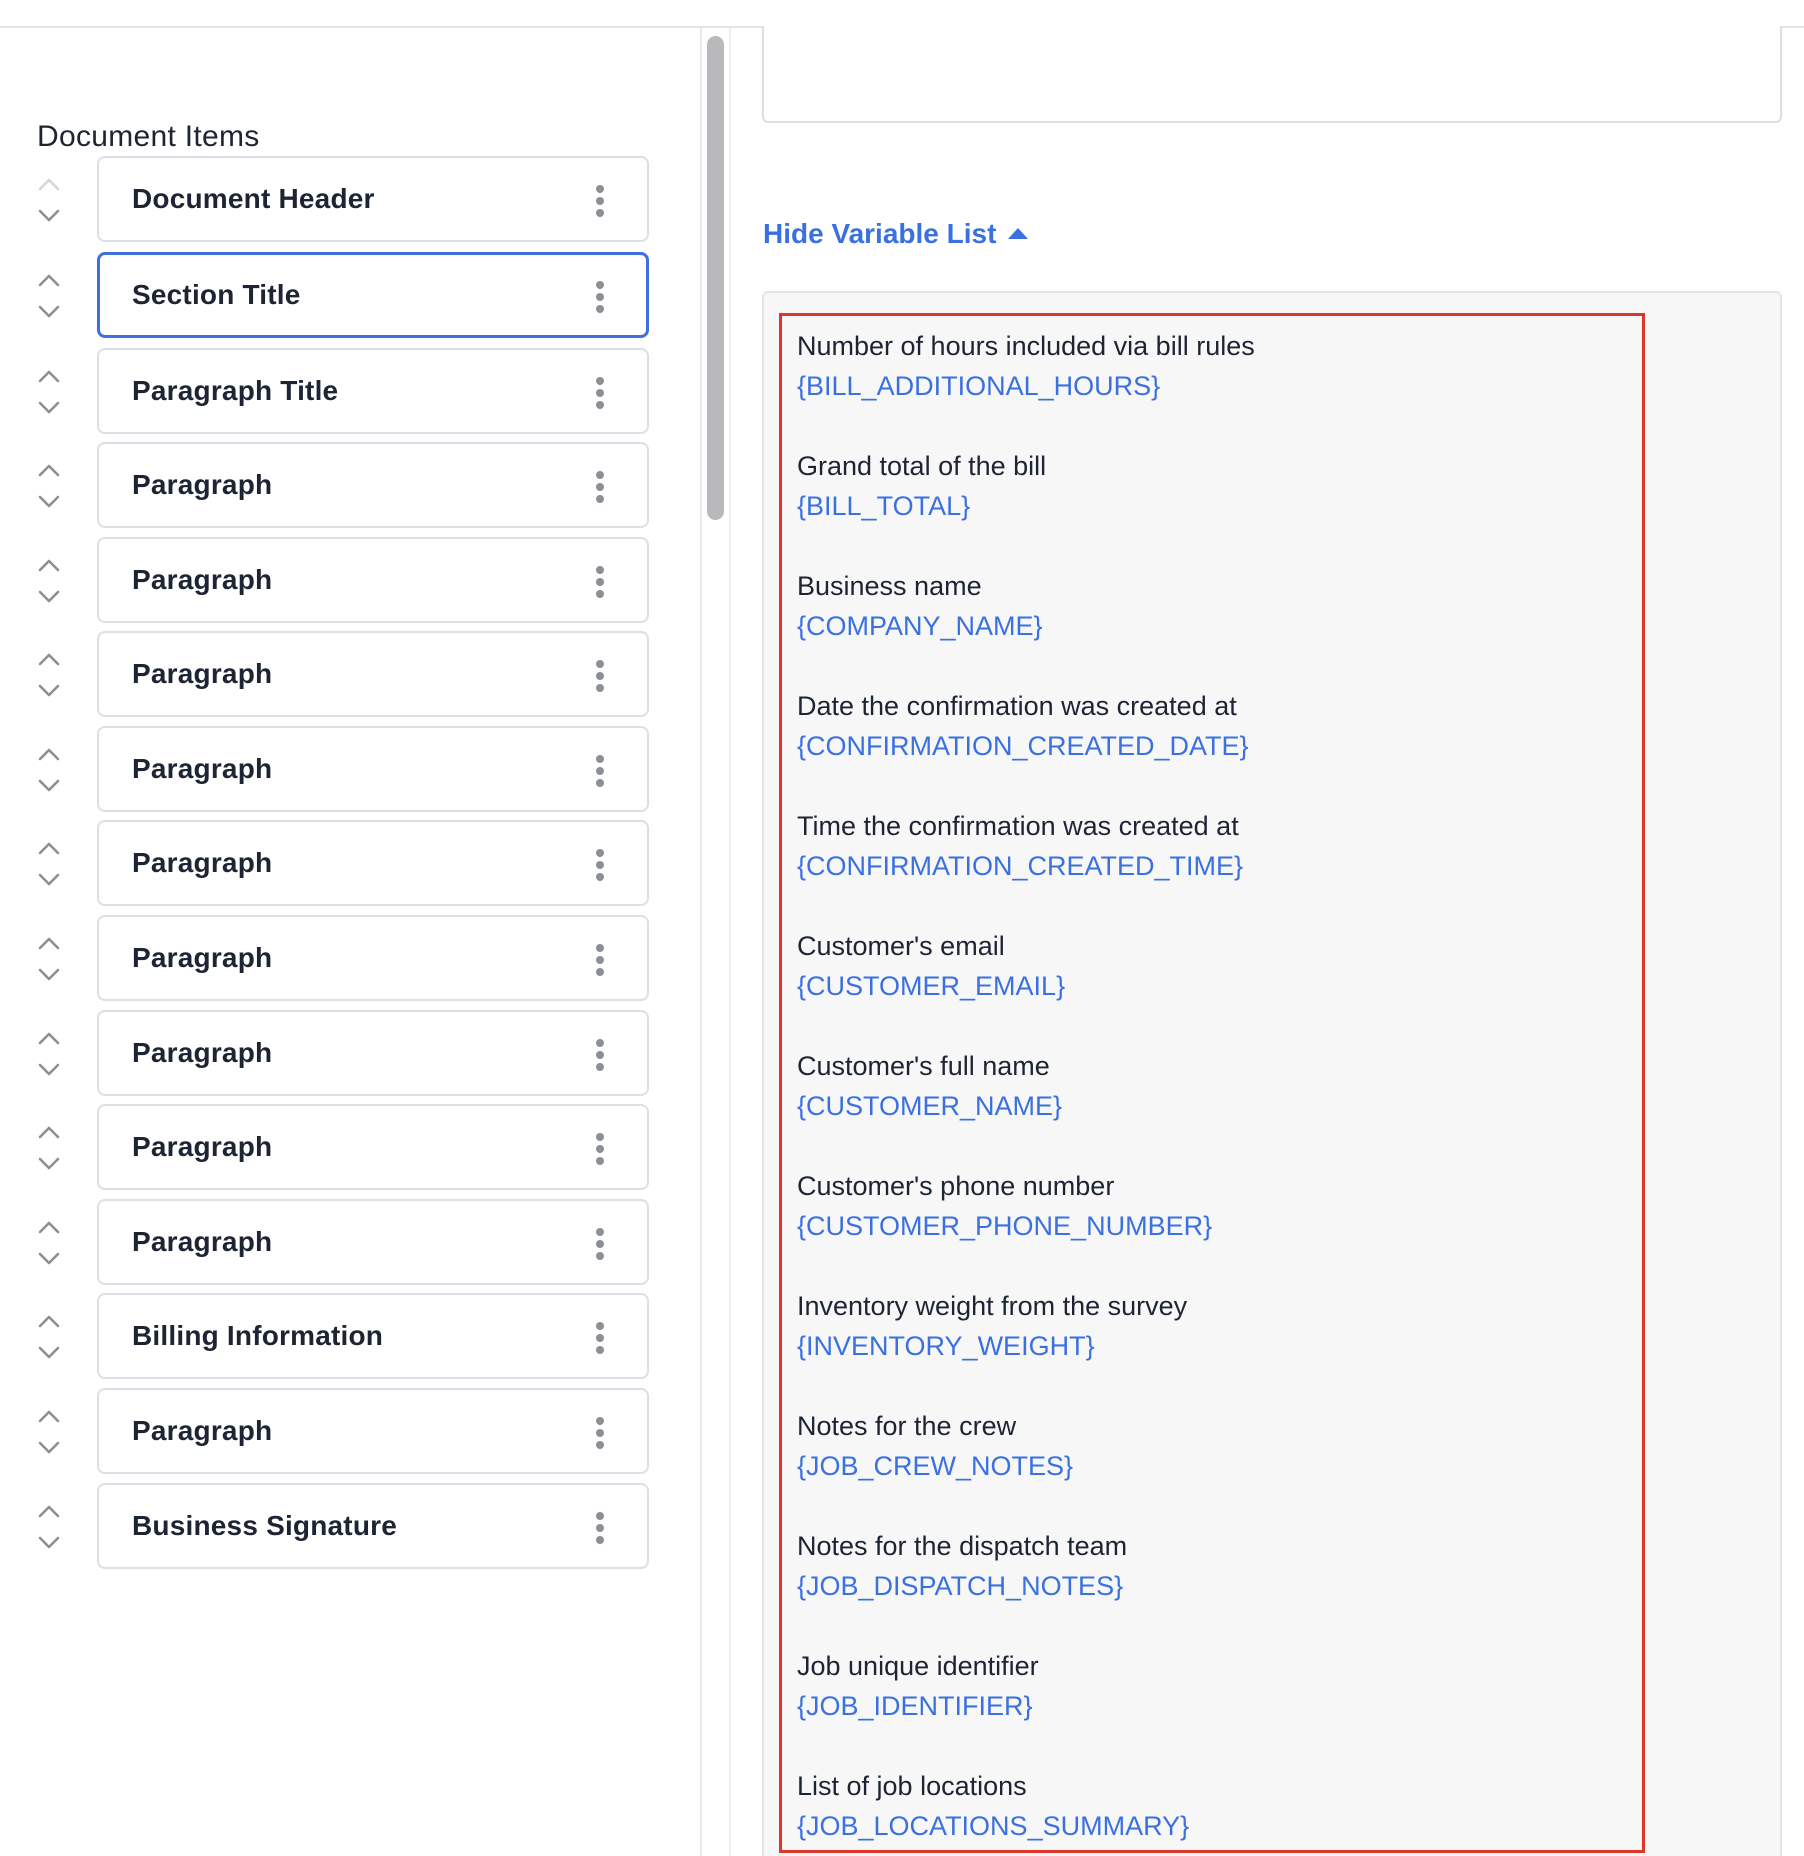 The width and height of the screenshot is (1804, 1856). I want to click on document-item-label: Paragraph Title, so click(235, 390).